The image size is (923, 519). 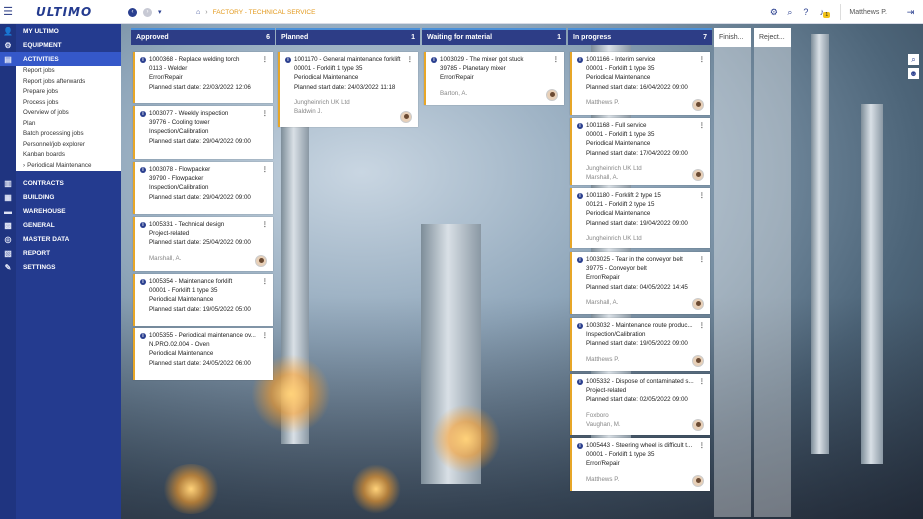 I want to click on user-name: Matthews P., so click(x=863, y=12).